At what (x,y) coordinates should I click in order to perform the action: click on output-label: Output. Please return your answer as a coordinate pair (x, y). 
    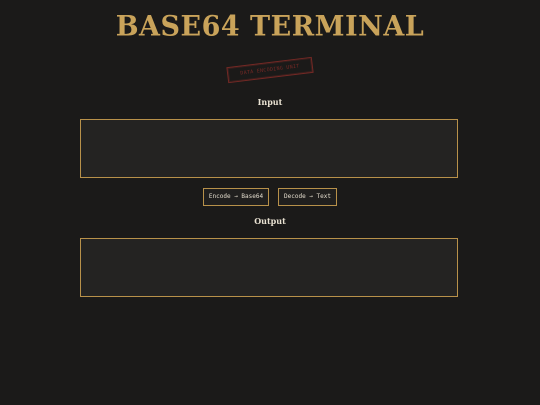
    Looking at the image, I should click on (270, 221).